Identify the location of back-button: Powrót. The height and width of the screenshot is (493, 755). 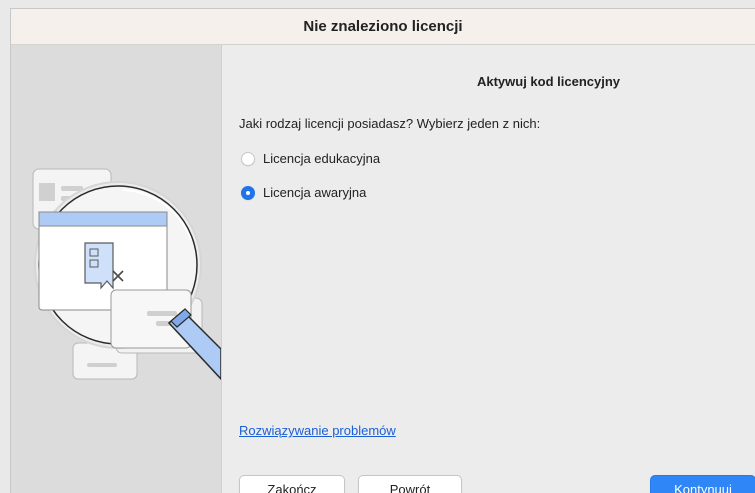
(410, 484).